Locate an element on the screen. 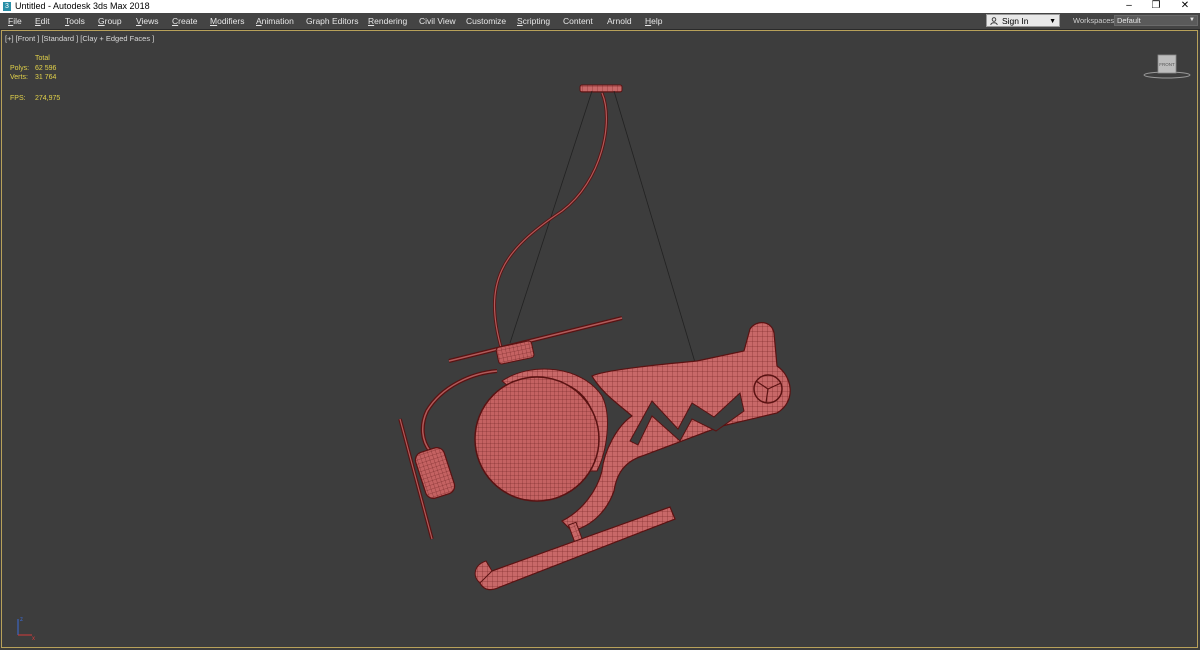 The width and height of the screenshot is (1200, 650). menu-graph-editors: Graph Editors is located at coordinates (332, 21).